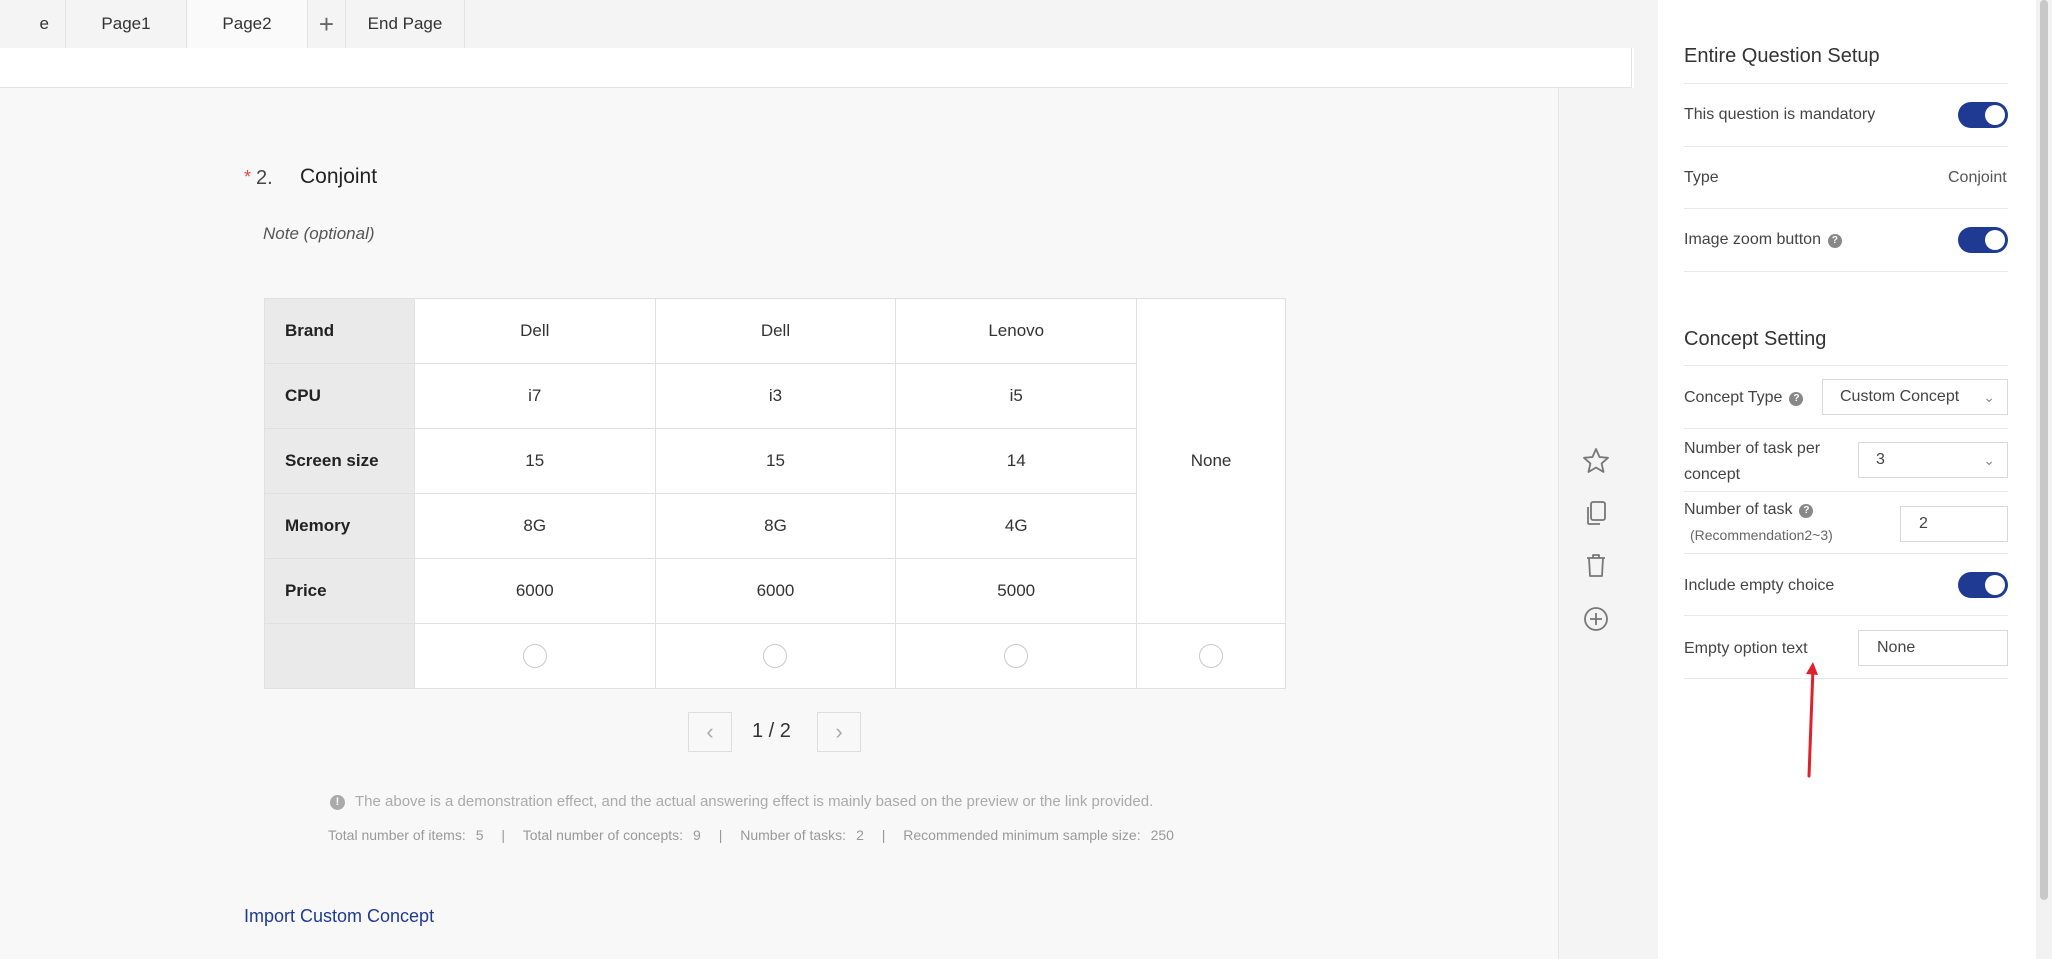 The width and height of the screenshot is (2052, 959). Describe the element at coordinates (1759, 585) in the screenshot. I see `empty-choice-label: Include empty choice` at that location.